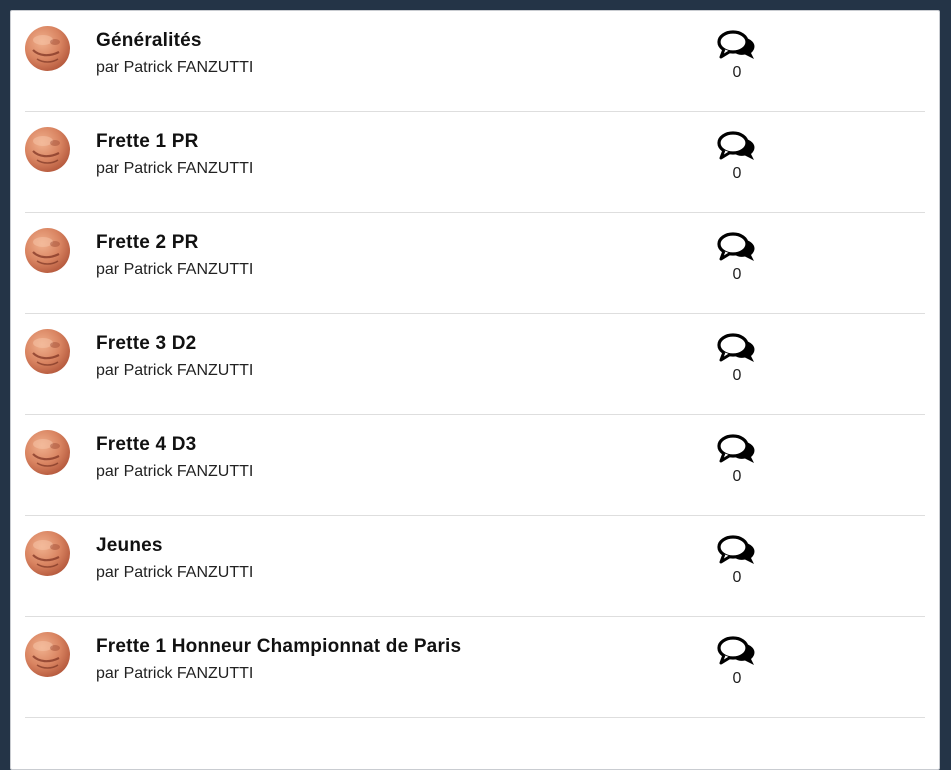  Describe the element at coordinates (278, 647) in the screenshot. I see `topic-title: Frette 1 Honneur Championnat de Paris` at that location.